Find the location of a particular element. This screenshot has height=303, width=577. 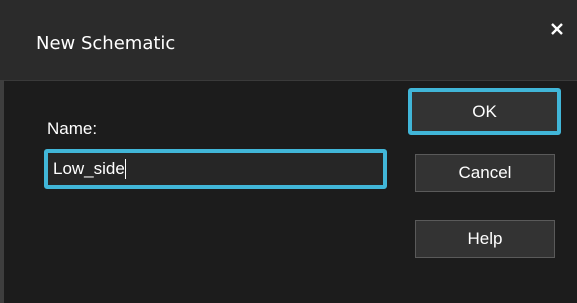

dialog-left-edge is located at coordinates (2, 191).